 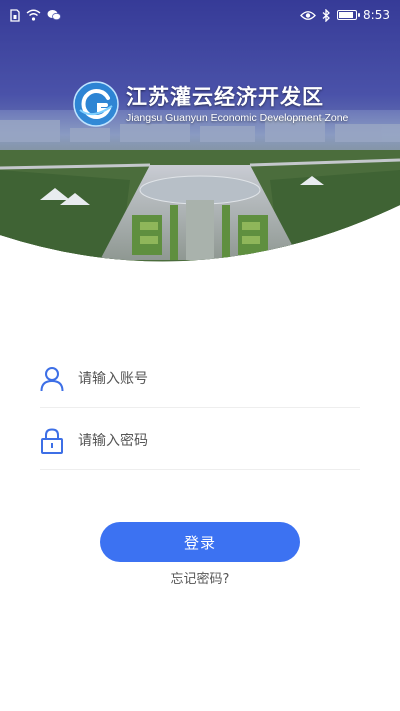 I want to click on user-icon, so click(x=52, y=379).